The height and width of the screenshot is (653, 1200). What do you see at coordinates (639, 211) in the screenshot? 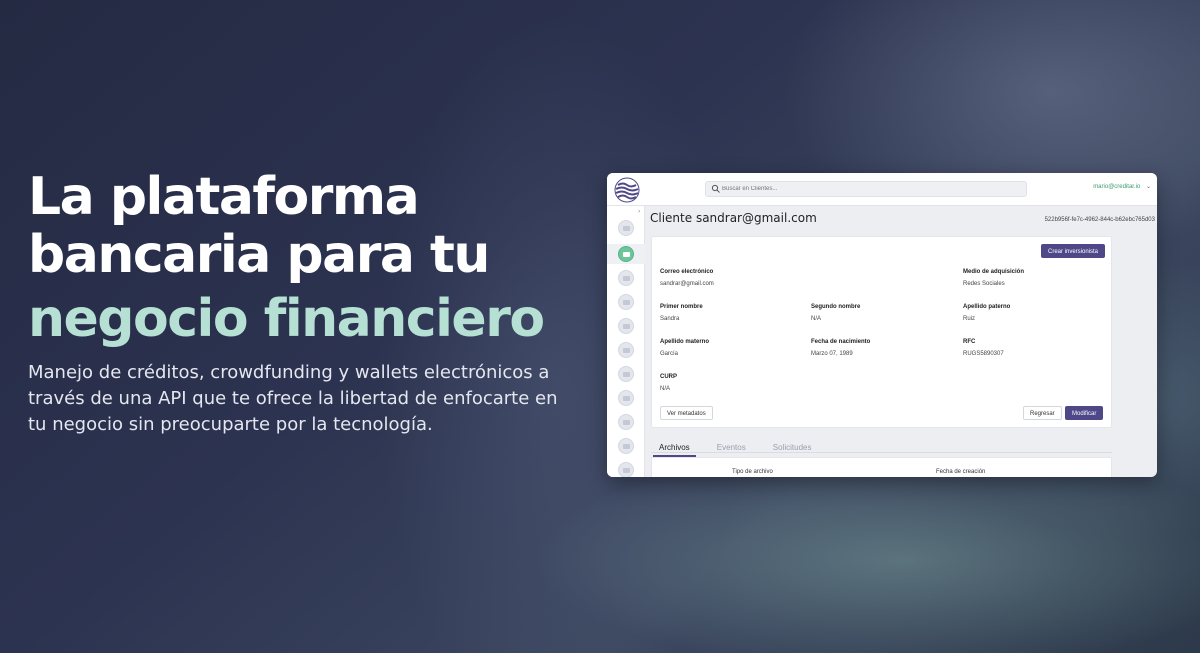
I see `collapse-arrow-icon: ›` at bounding box center [639, 211].